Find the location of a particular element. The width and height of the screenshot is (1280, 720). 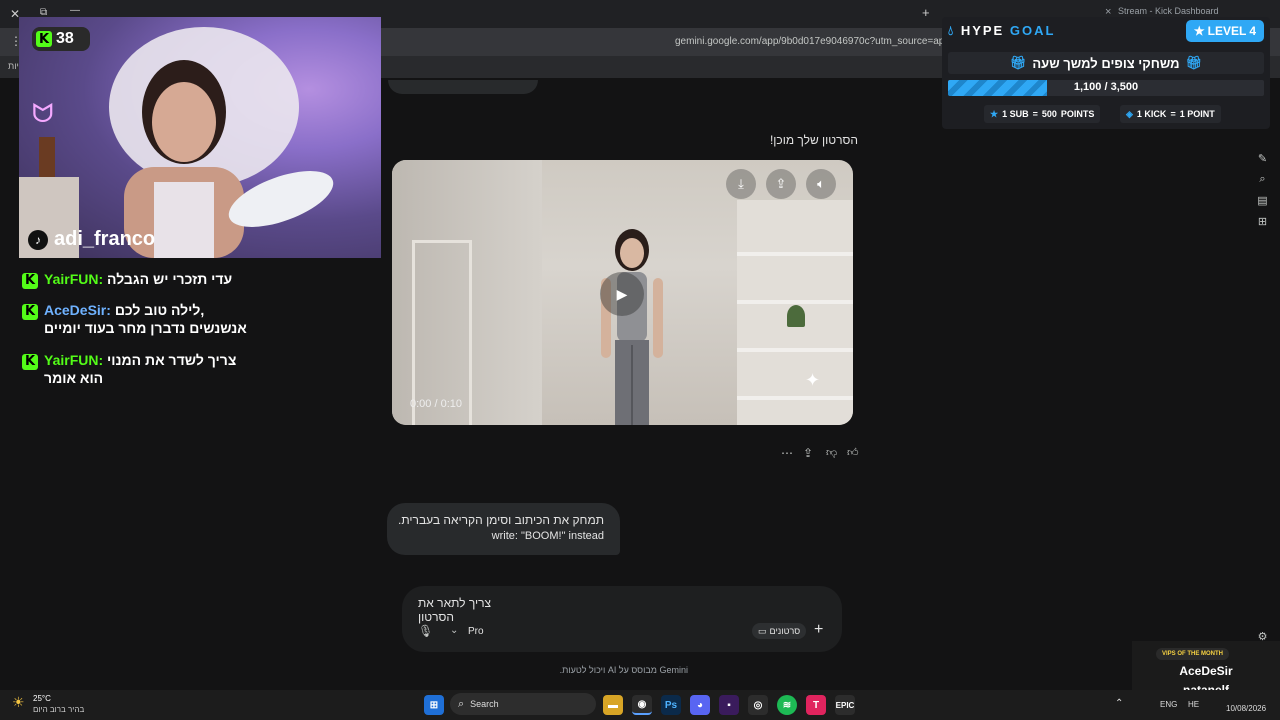

chat-text: לילה טוב לכם, is located at coordinates (159, 310).